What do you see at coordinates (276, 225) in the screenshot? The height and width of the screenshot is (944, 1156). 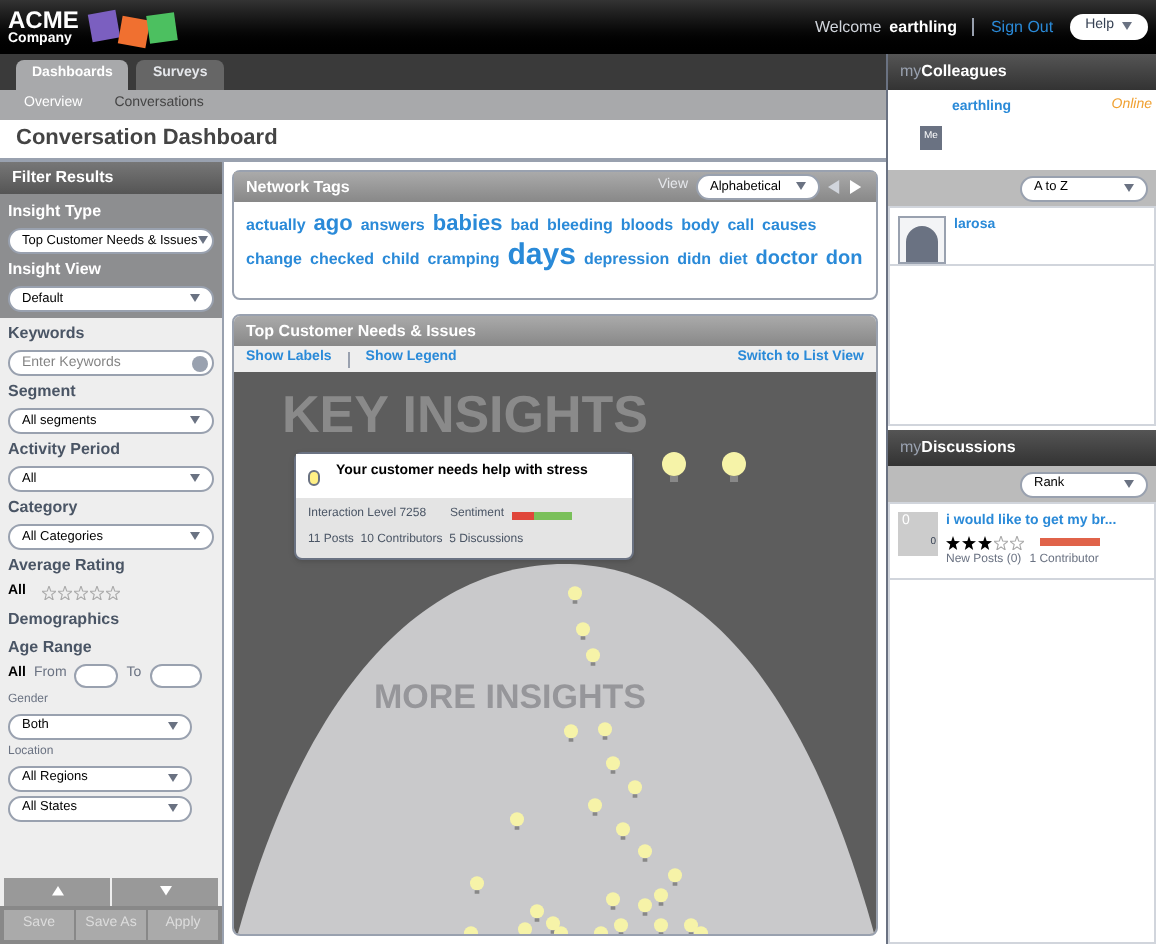 I see `tag-link: actually` at bounding box center [276, 225].